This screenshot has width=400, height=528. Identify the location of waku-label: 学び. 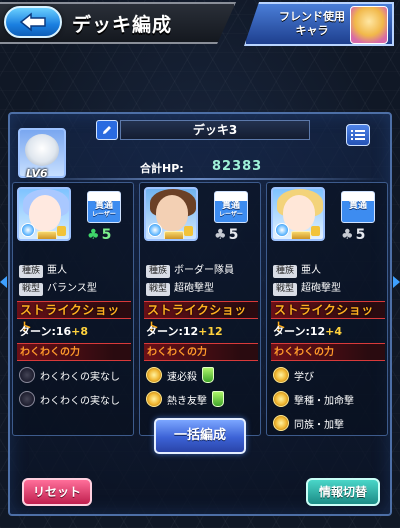
(304, 377).